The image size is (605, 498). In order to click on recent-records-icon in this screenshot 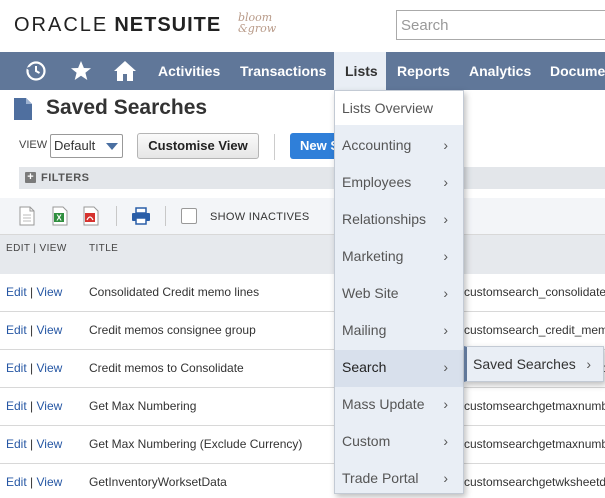, I will do `click(36, 71)`.